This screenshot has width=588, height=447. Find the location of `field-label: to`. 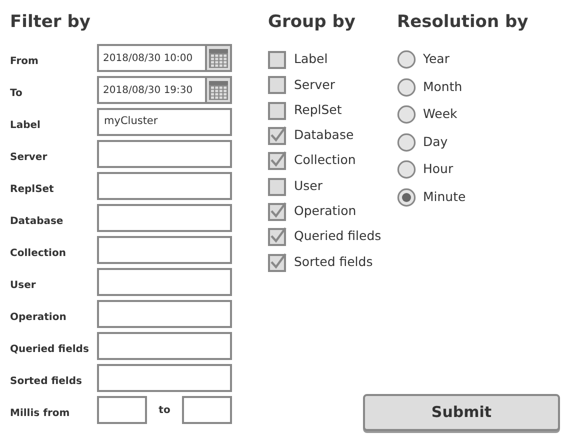

field-label: to is located at coordinates (165, 411).